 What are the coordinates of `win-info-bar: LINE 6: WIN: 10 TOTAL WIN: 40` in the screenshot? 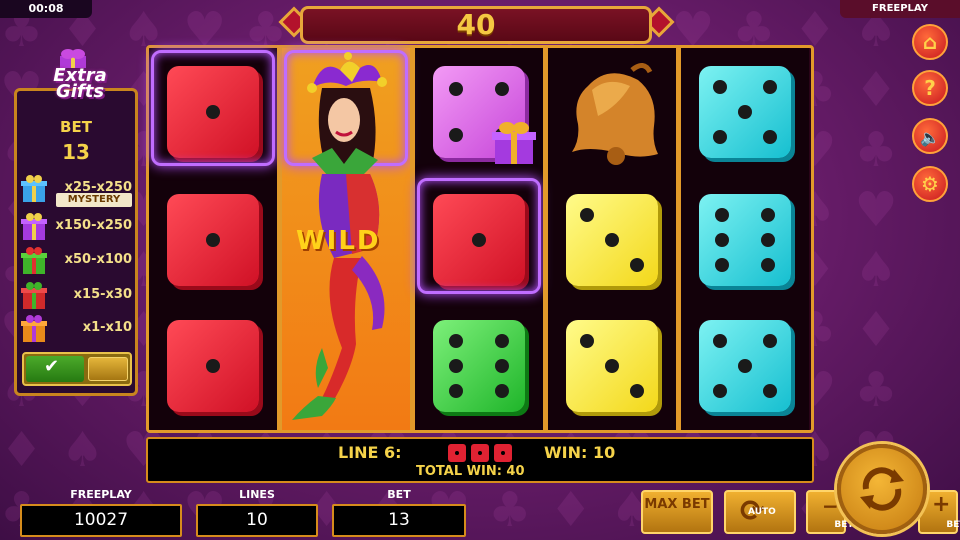 It's located at (480, 460).